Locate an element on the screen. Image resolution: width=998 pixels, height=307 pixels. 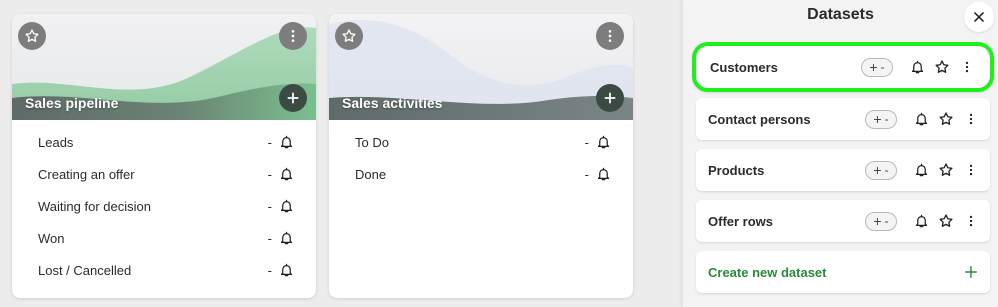
dataset-name: Customers is located at coordinates (744, 67).